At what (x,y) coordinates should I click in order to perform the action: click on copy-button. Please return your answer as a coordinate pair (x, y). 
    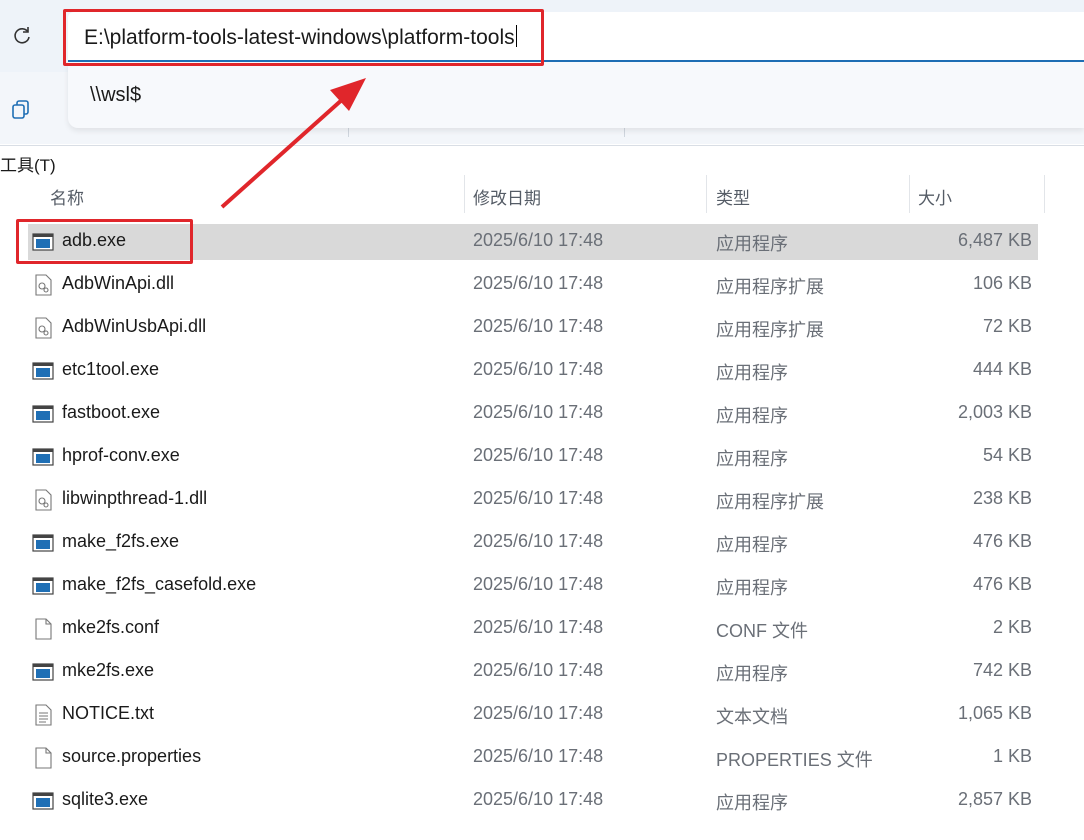
    Looking at the image, I should click on (21, 109).